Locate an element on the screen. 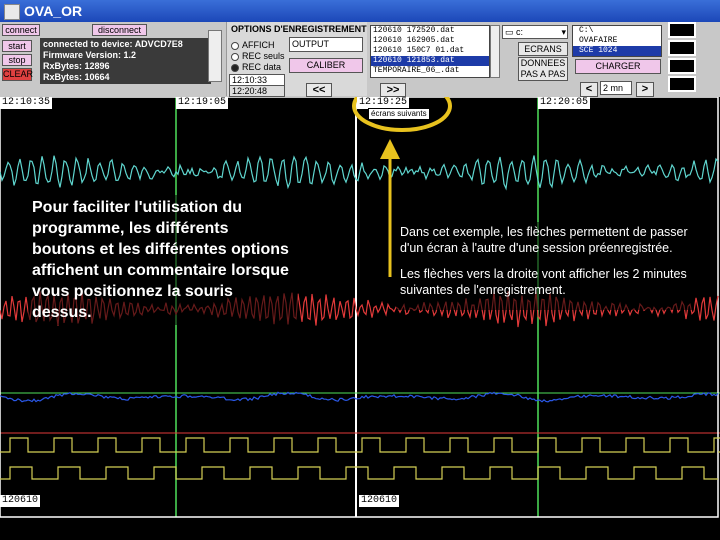  session-list-scrollbar is located at coordinates (495, 51).